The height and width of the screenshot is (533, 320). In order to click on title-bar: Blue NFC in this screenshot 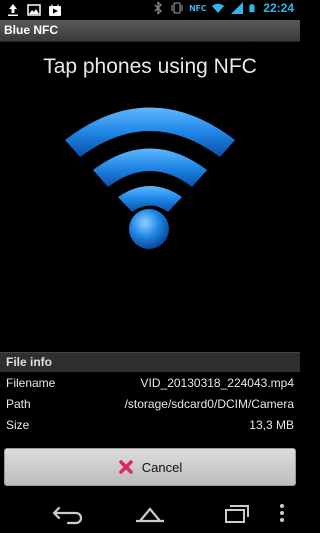, I will do `click(150, 31)`.